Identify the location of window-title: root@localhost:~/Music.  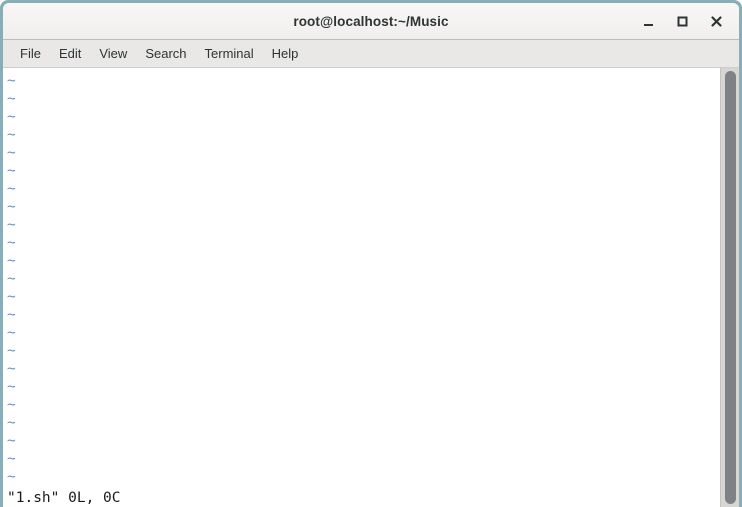
(371, 21).